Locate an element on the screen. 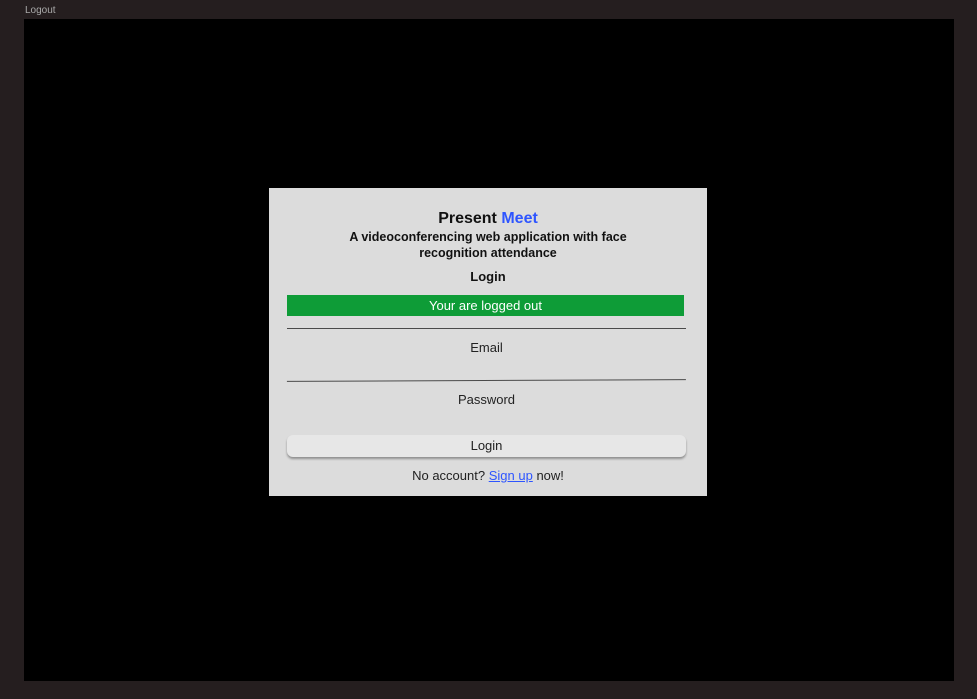  app-title: Present Meet is located at coordinates (488, 219).